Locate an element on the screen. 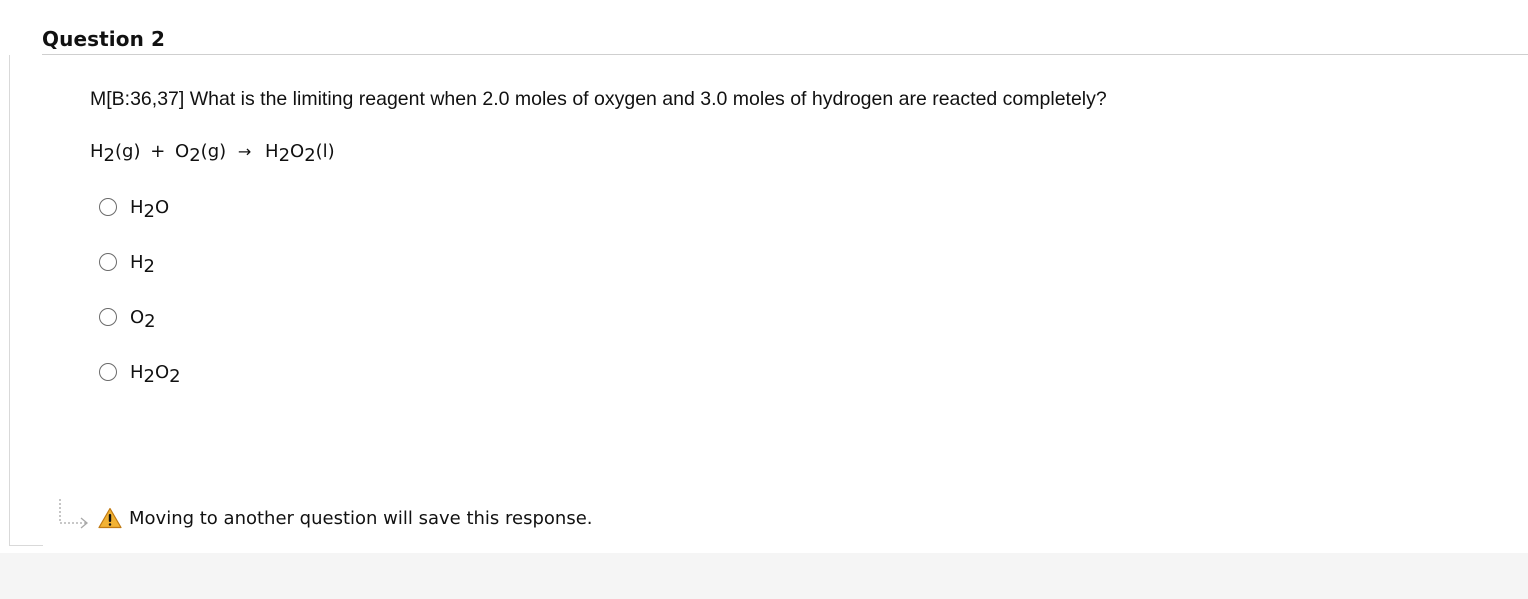  answer-option-o2: O2 is located at coordinates (127, 318).